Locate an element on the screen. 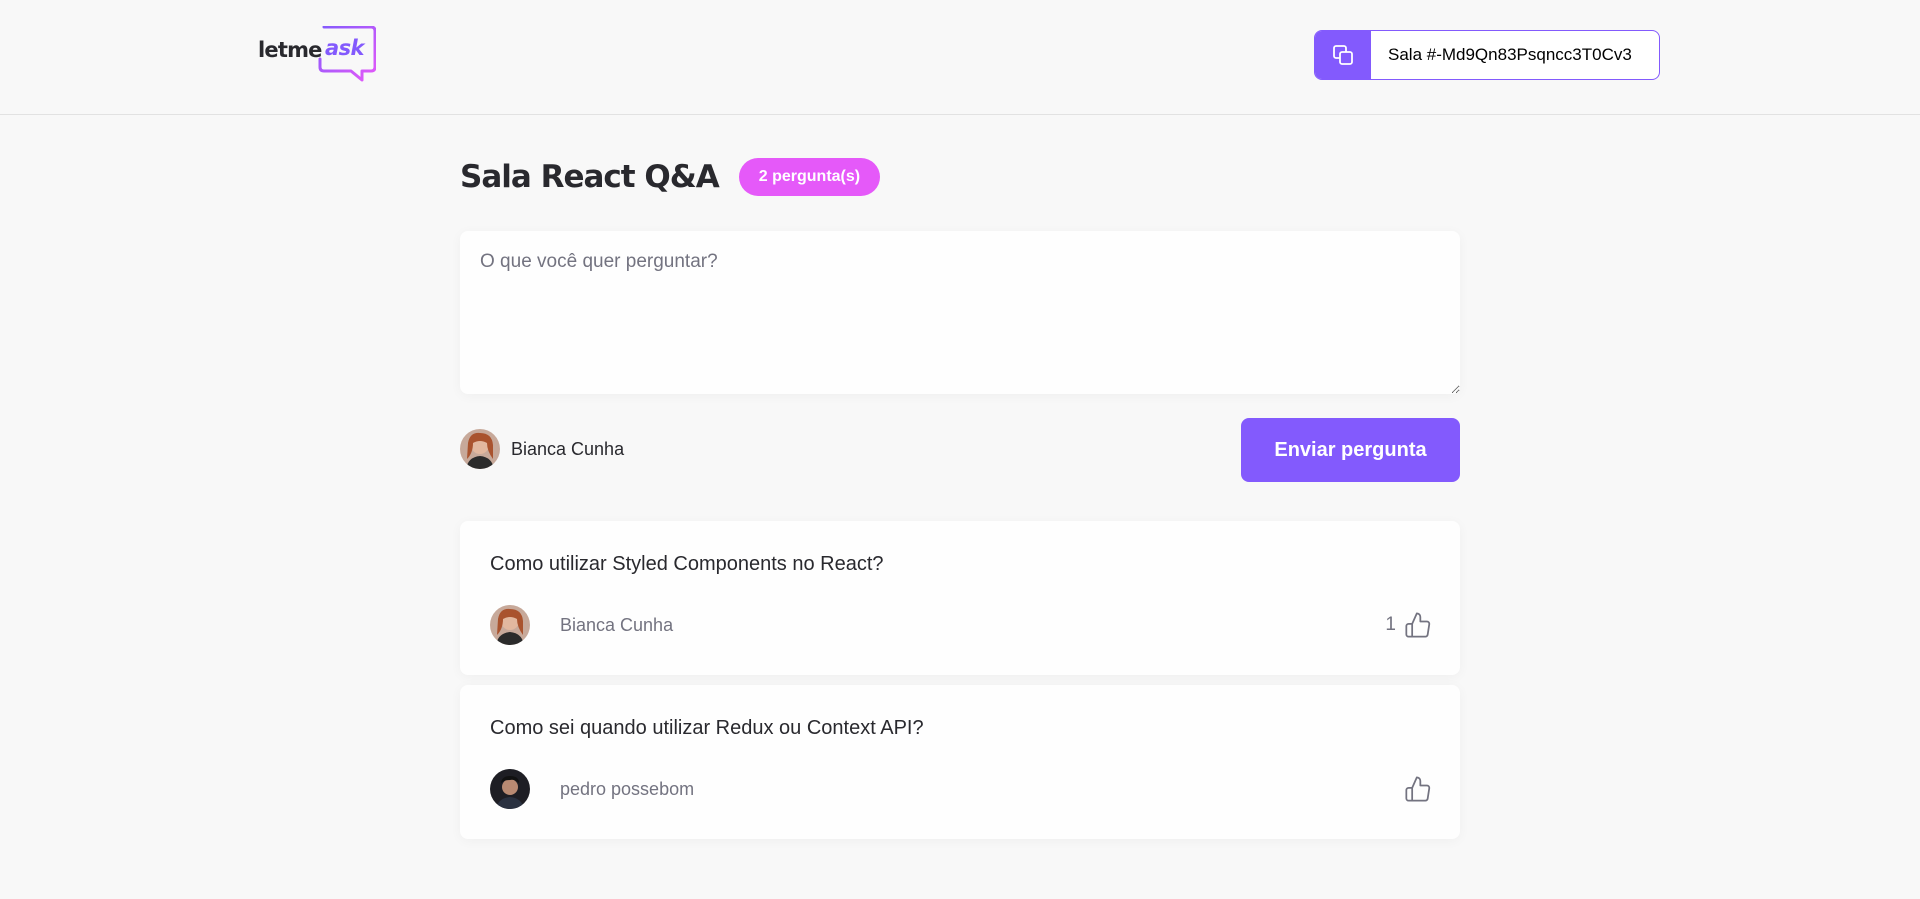 The width and height of the screenshot is (1920, 899). like-button is located at coordinates (1414, 789).